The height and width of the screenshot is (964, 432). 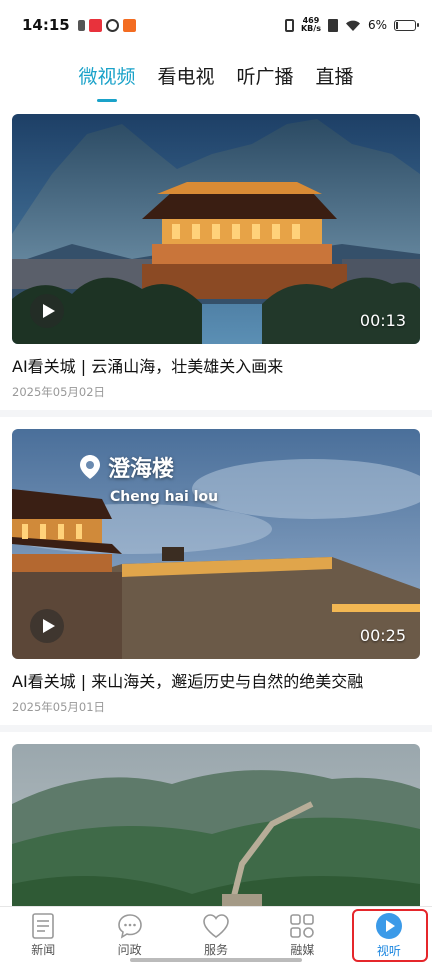 I want to click on location-overlay: 澄海楼 Cheng hai lou, so click(x=149, y=478).